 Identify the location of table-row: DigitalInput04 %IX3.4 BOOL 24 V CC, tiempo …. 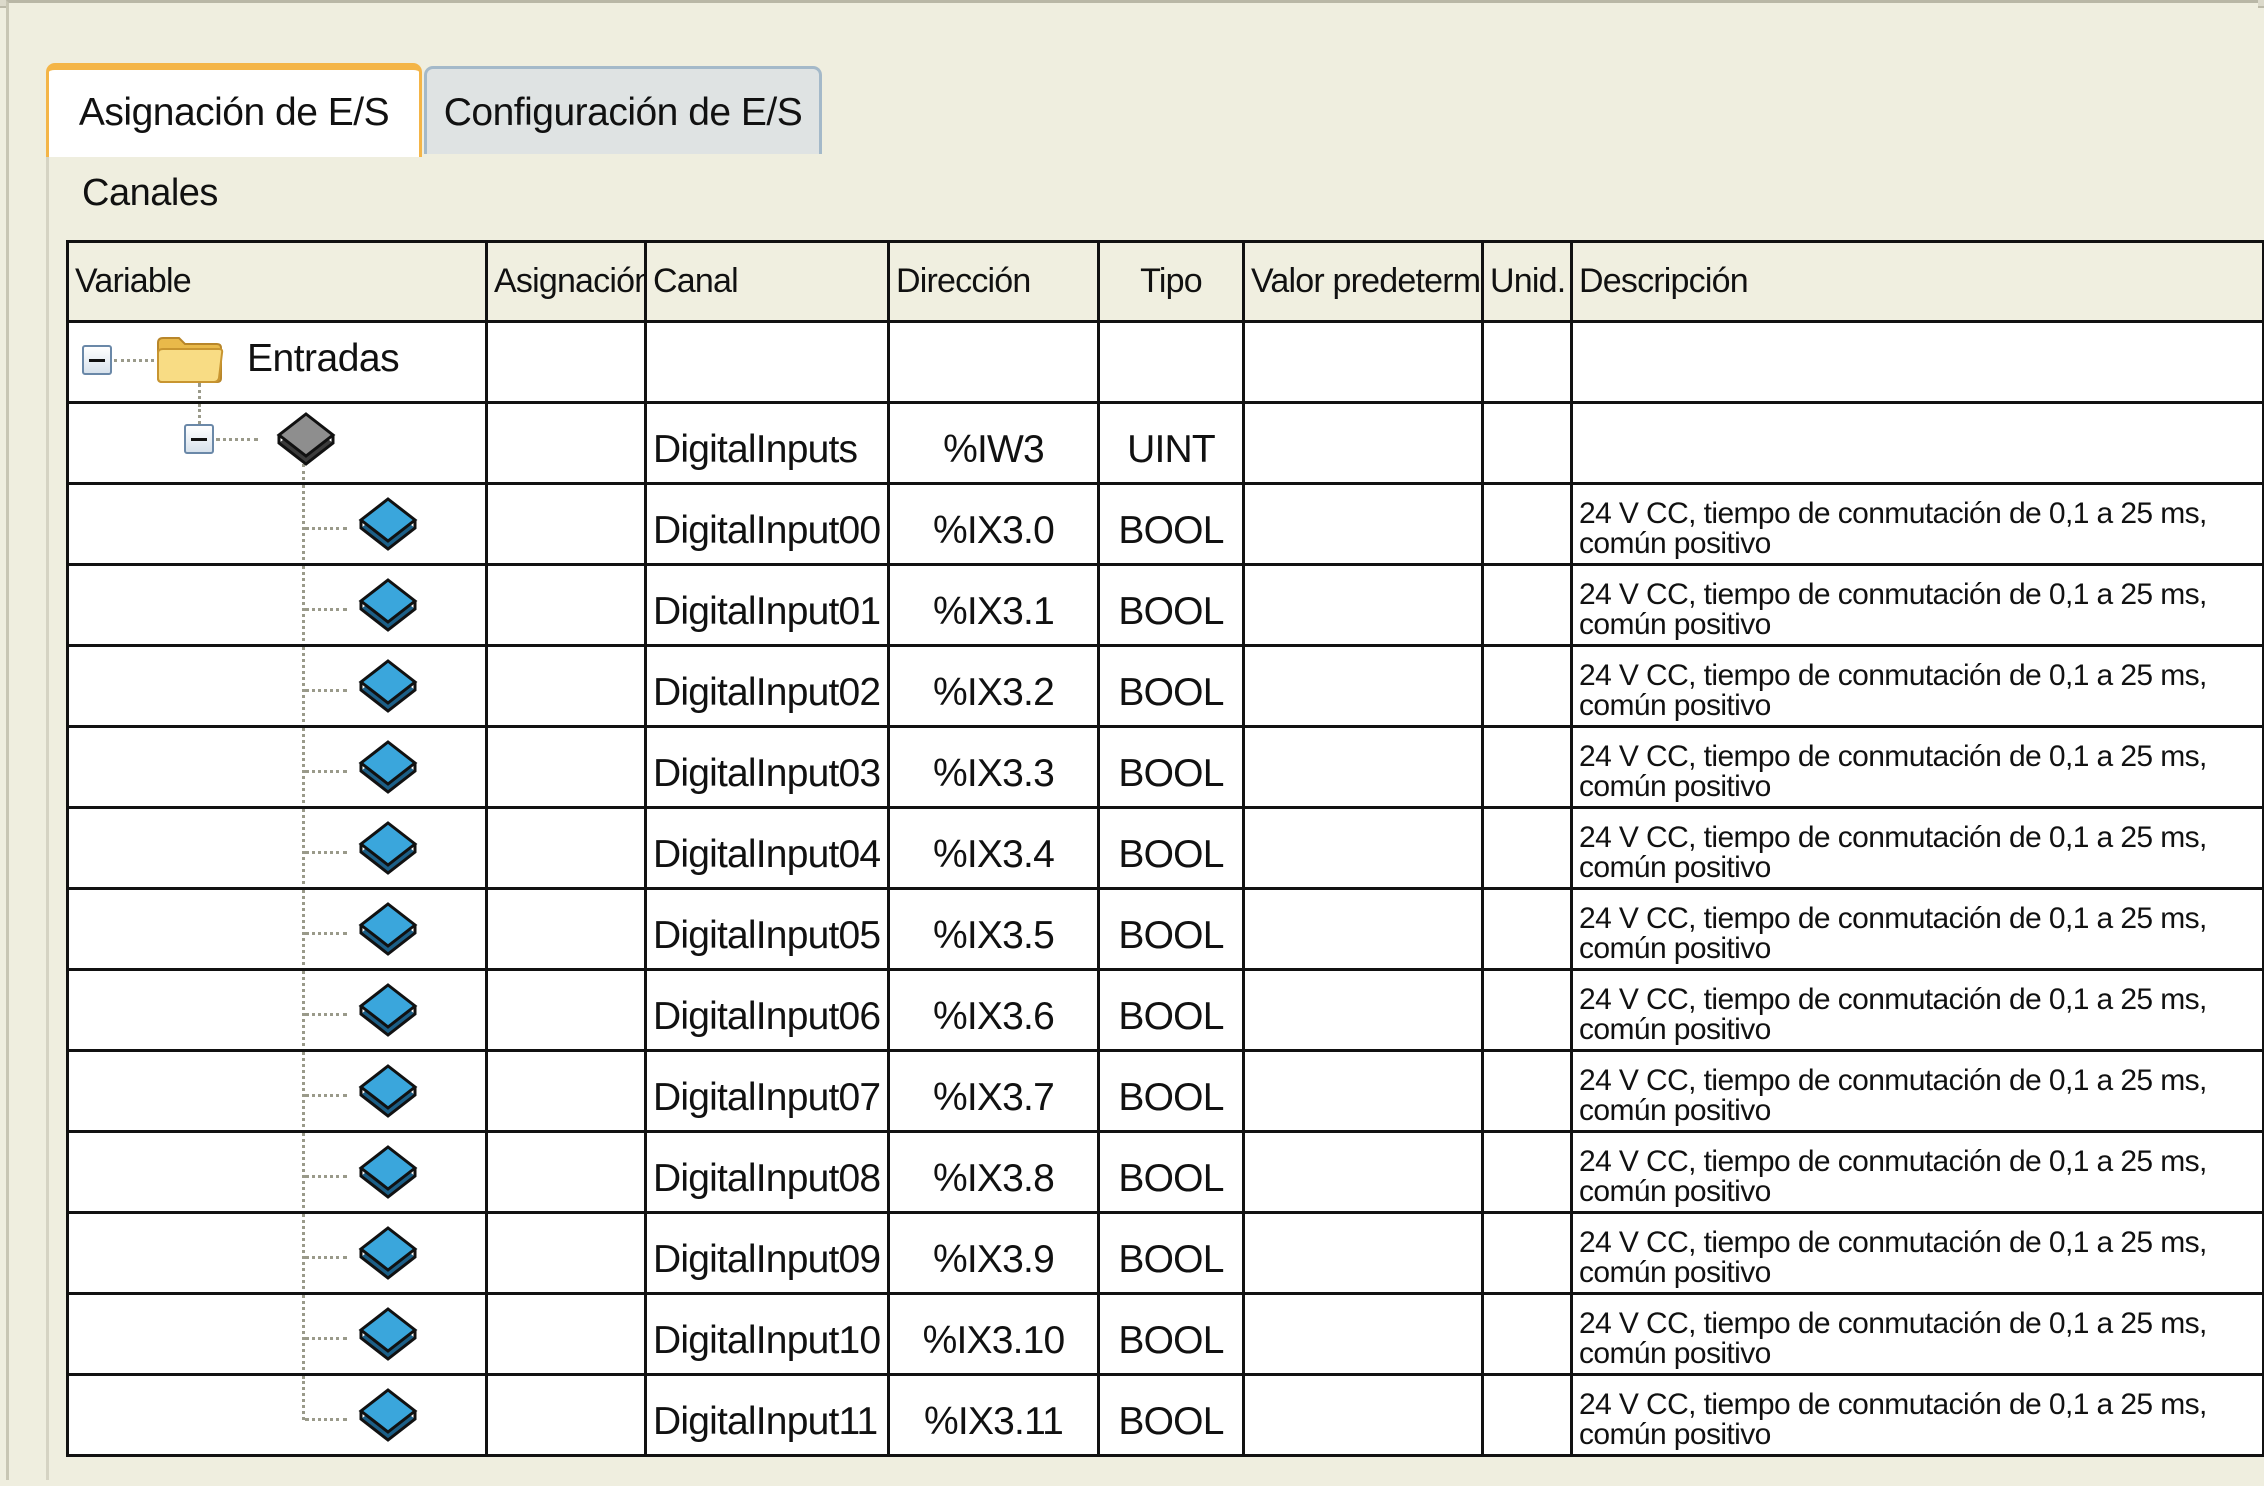
(1165, 848).